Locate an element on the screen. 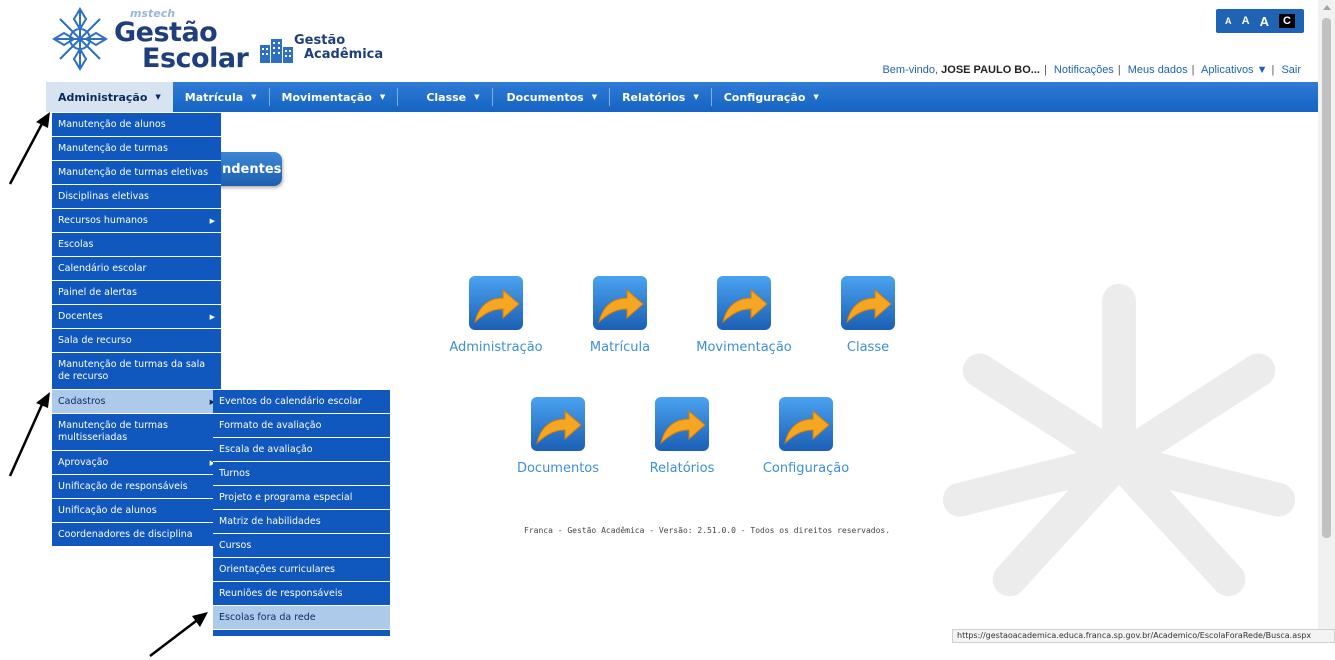 The image size is (1335, 660). menu-documentos: Documentos ▼ is located at coordinates (551, 97).